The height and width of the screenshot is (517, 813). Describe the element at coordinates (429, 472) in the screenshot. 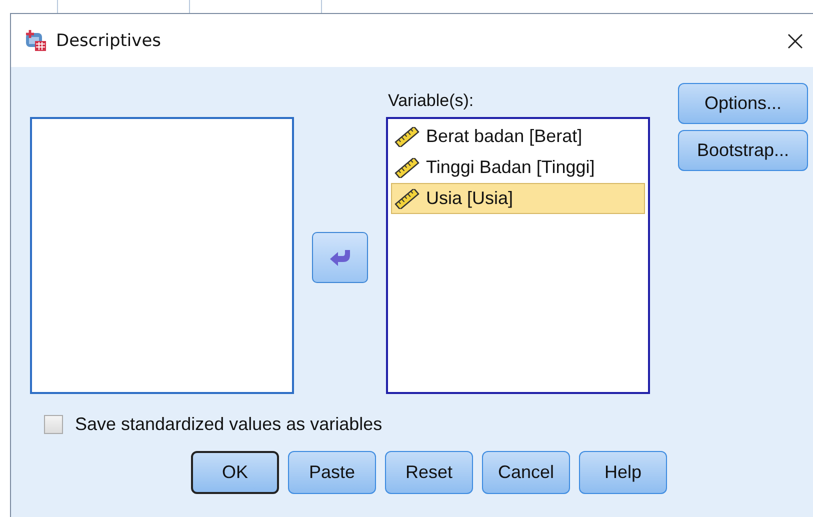

I see `dialog-button: Reset` at that location.